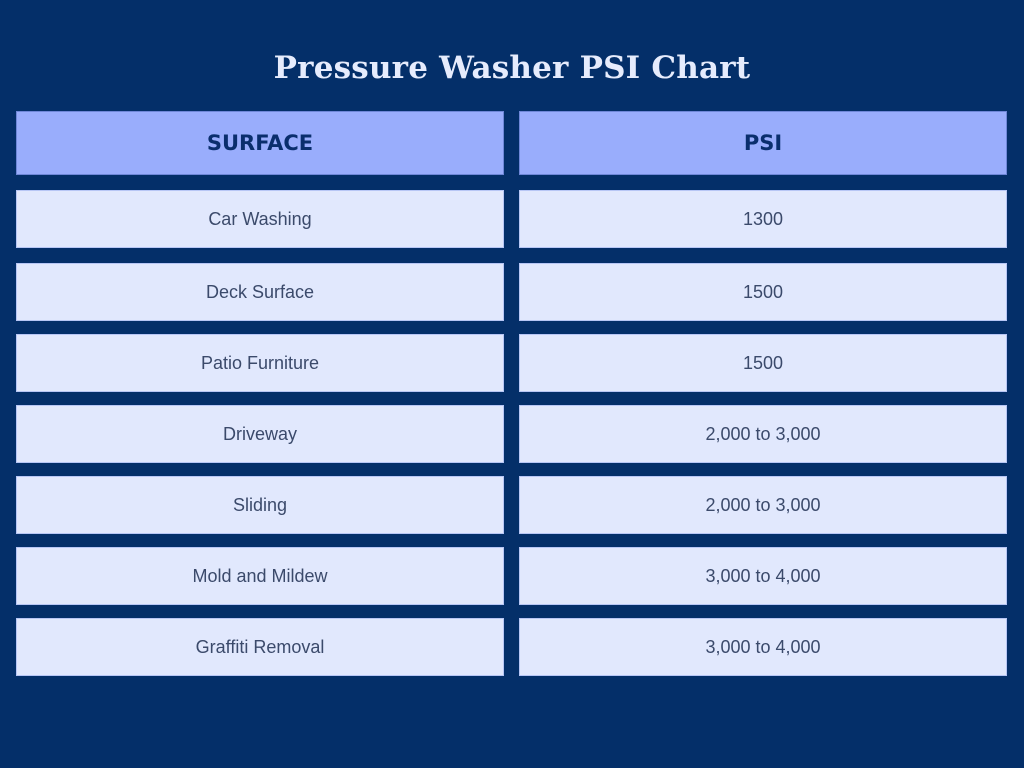 Image resolution: width=1024 pixels, height=768 pixels. What do you see at coordinates (260, 505) in the screenshot?
I see `table-cell-surface: Sliding` at bounding box center [260, 505].